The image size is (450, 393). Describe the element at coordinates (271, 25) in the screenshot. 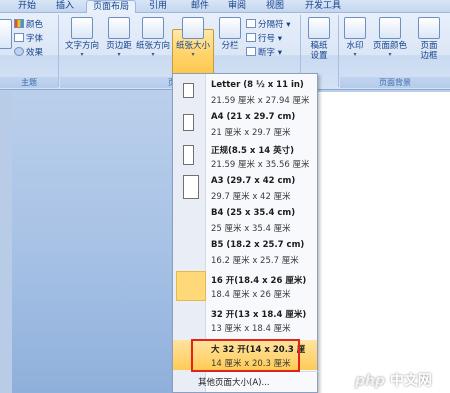

I see `breaks-label: 分隔符` at that location.